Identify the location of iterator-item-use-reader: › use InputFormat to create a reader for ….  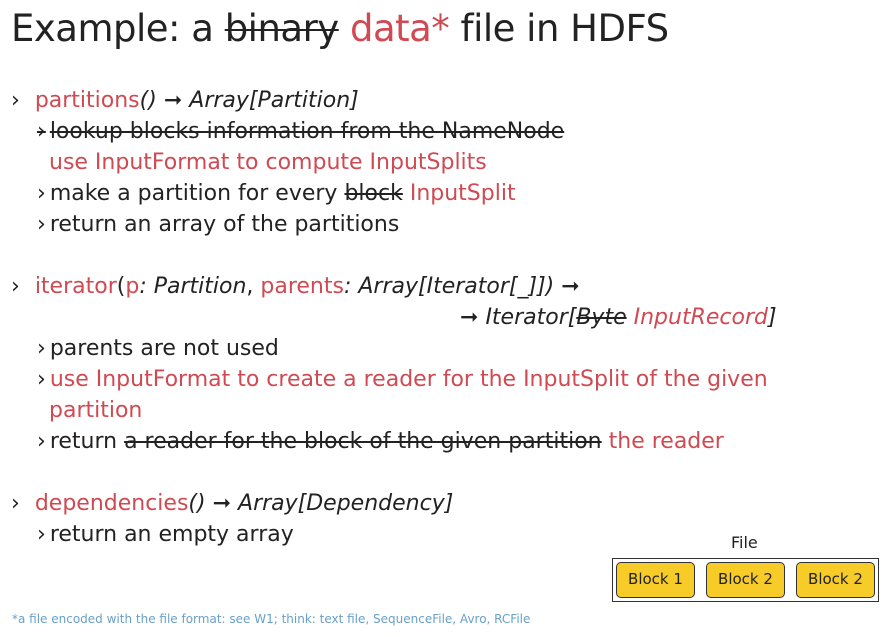
(402, 380).